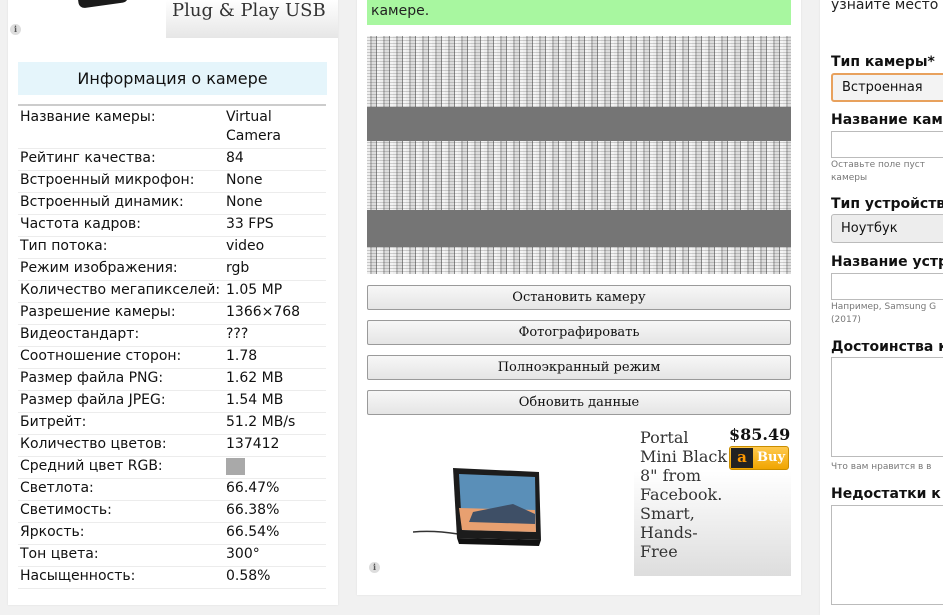 The image size is (943, 615). I want to click on info-row: Встроенный микрофон: None, so click(172, 181).